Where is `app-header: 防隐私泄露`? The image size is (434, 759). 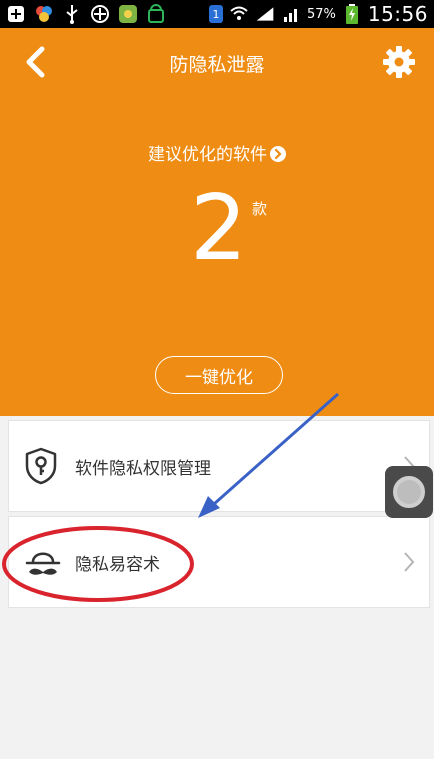 app-header: 防隐私泄露 is located at coordinates (217, 62).